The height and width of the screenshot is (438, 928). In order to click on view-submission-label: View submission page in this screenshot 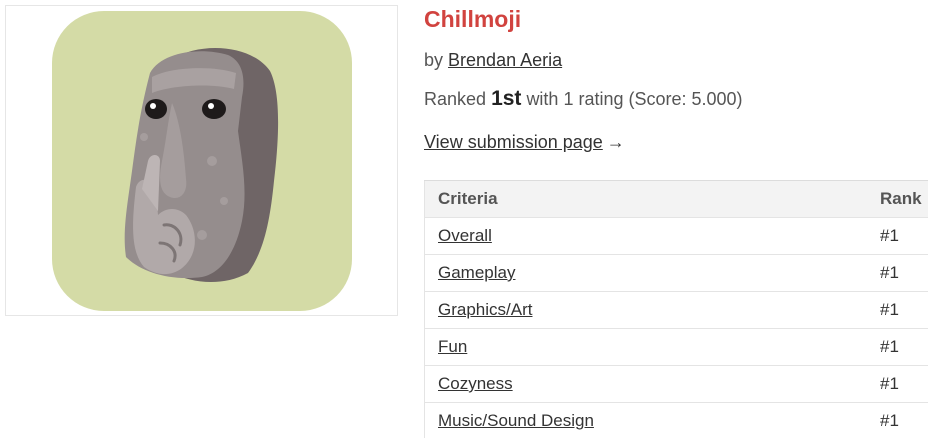, I will do `click(513, 142)`.